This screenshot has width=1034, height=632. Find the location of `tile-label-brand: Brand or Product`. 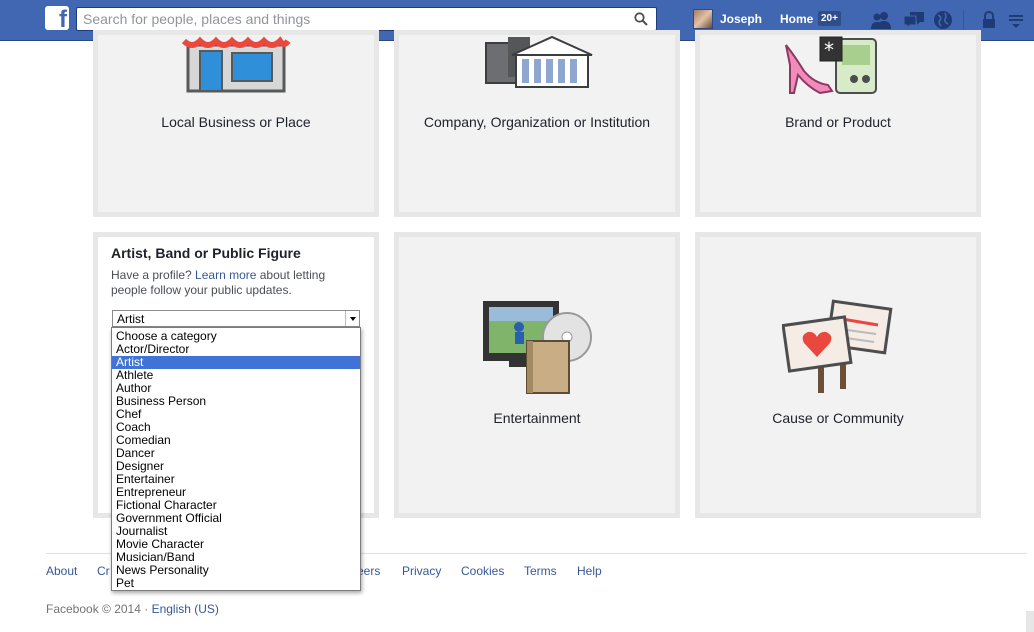

tile-label-brand: Brand or Product is located at coordinates (838, 122).